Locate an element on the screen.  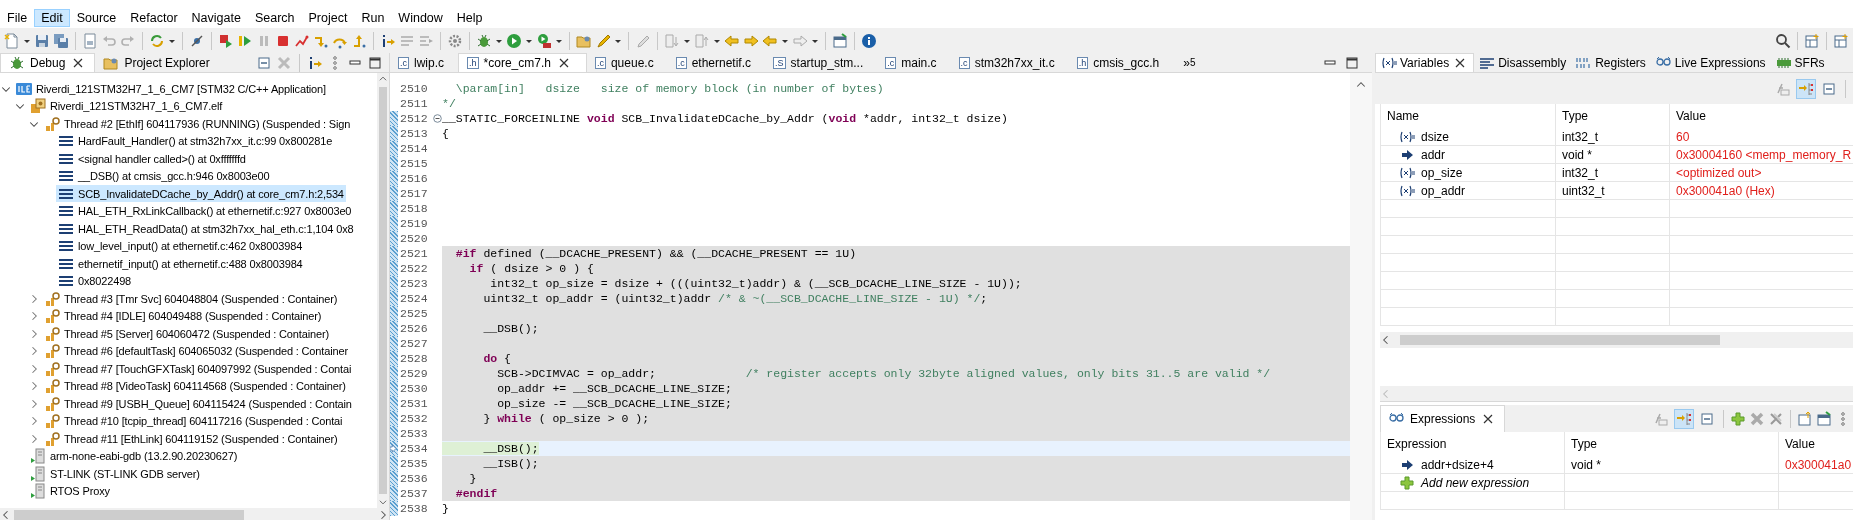
arrow-right-icon is located at coordinates (751, 40).